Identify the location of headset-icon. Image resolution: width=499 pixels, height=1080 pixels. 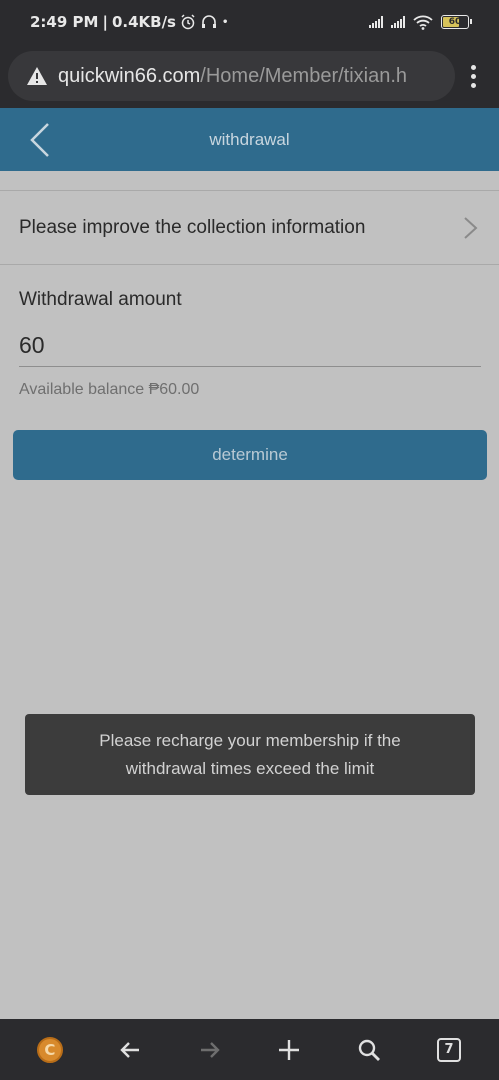
(208, 21).